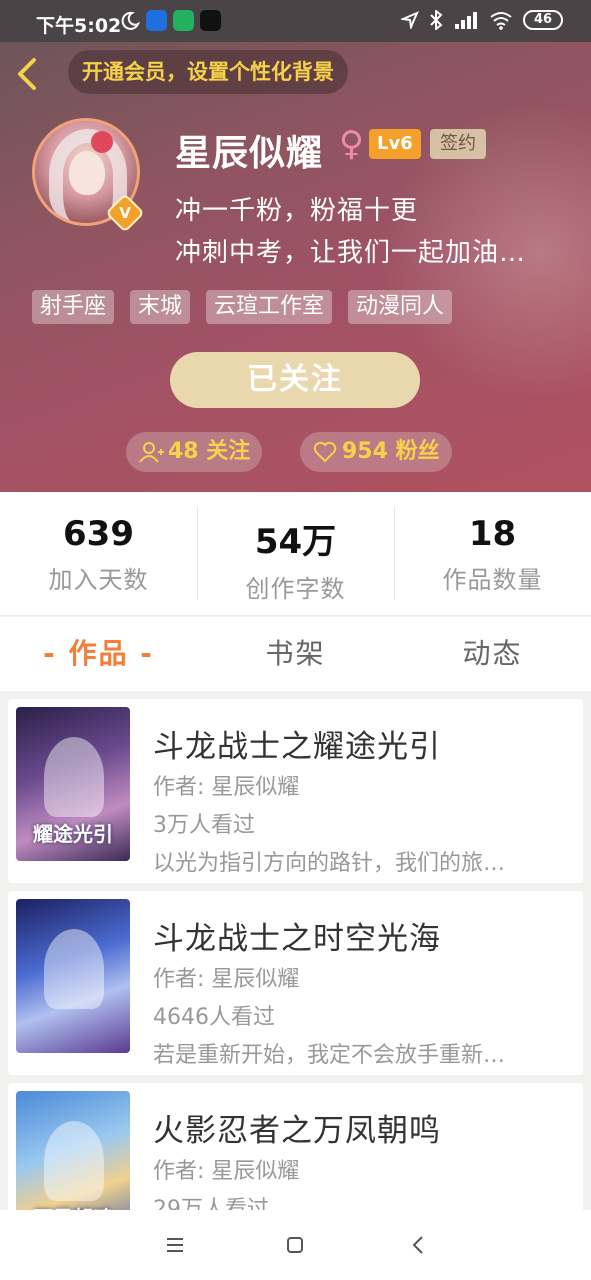 The image size is (591, 1280). Describe the element at coordinates (73, 1206) in the screenshot. I see `cover-title: 万凤朝鸣` at that location.